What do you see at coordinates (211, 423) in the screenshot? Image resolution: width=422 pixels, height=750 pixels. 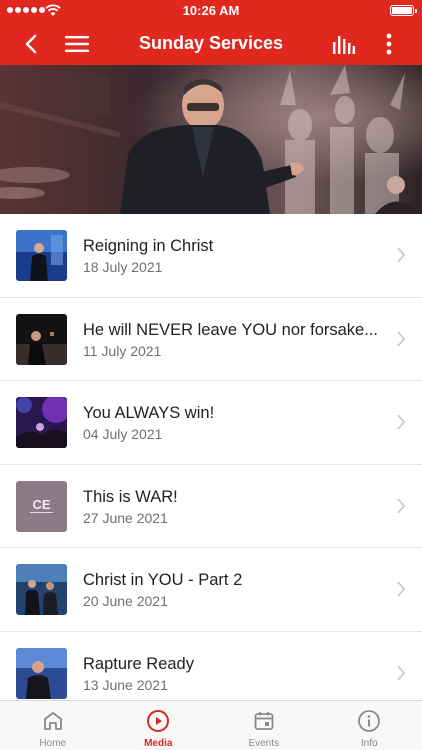 I see `list-item: You ALWAYS win! 04 July 2021` at bounding box center [211, 423].